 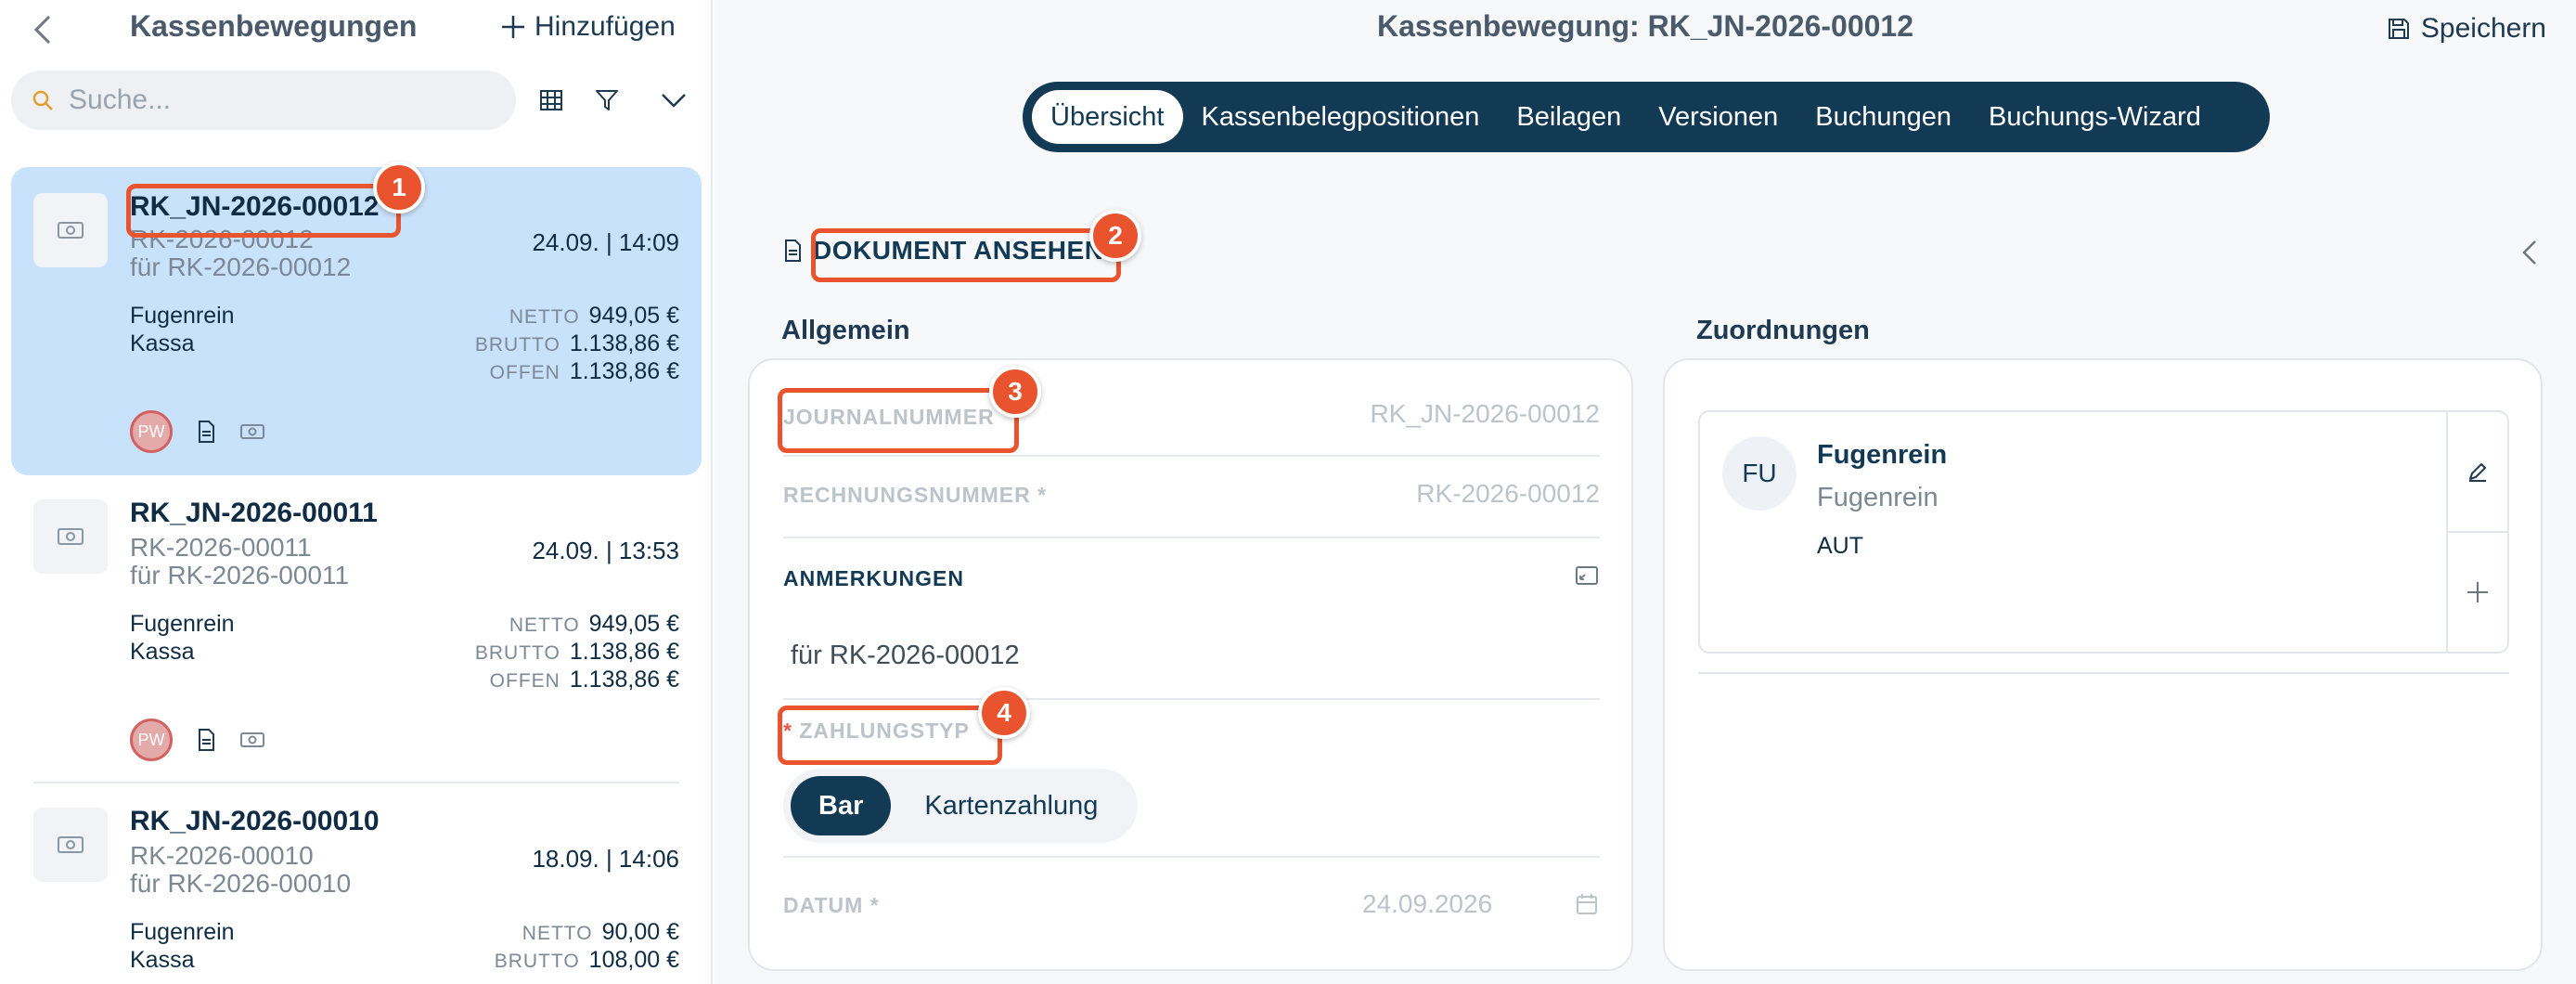 I want to click on add-button: Hinzufügen, so click(x=588, y=27).